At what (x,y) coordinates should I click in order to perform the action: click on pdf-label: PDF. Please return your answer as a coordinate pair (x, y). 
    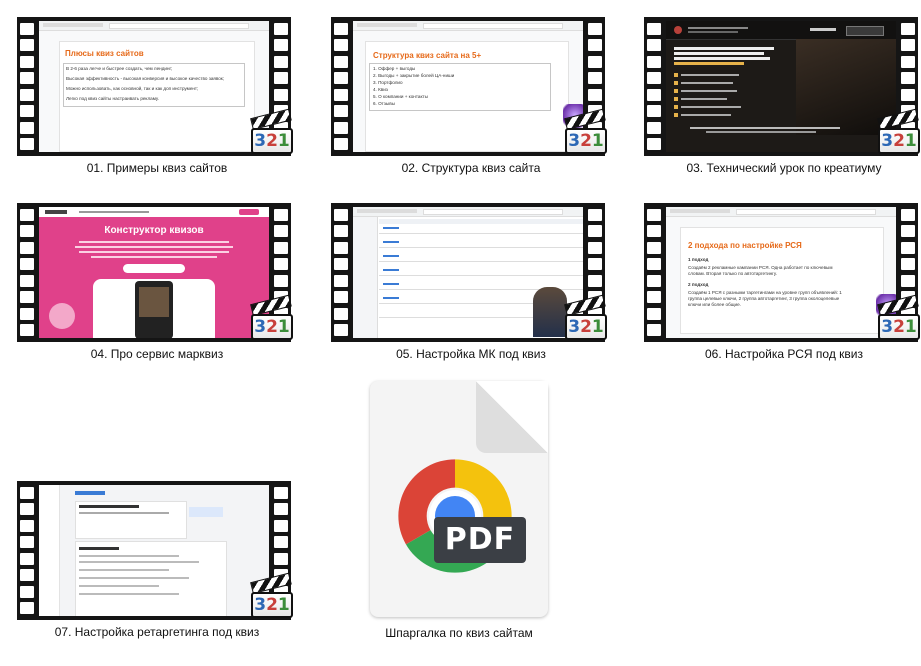
    Looking at the image, I should click on (480, 540).